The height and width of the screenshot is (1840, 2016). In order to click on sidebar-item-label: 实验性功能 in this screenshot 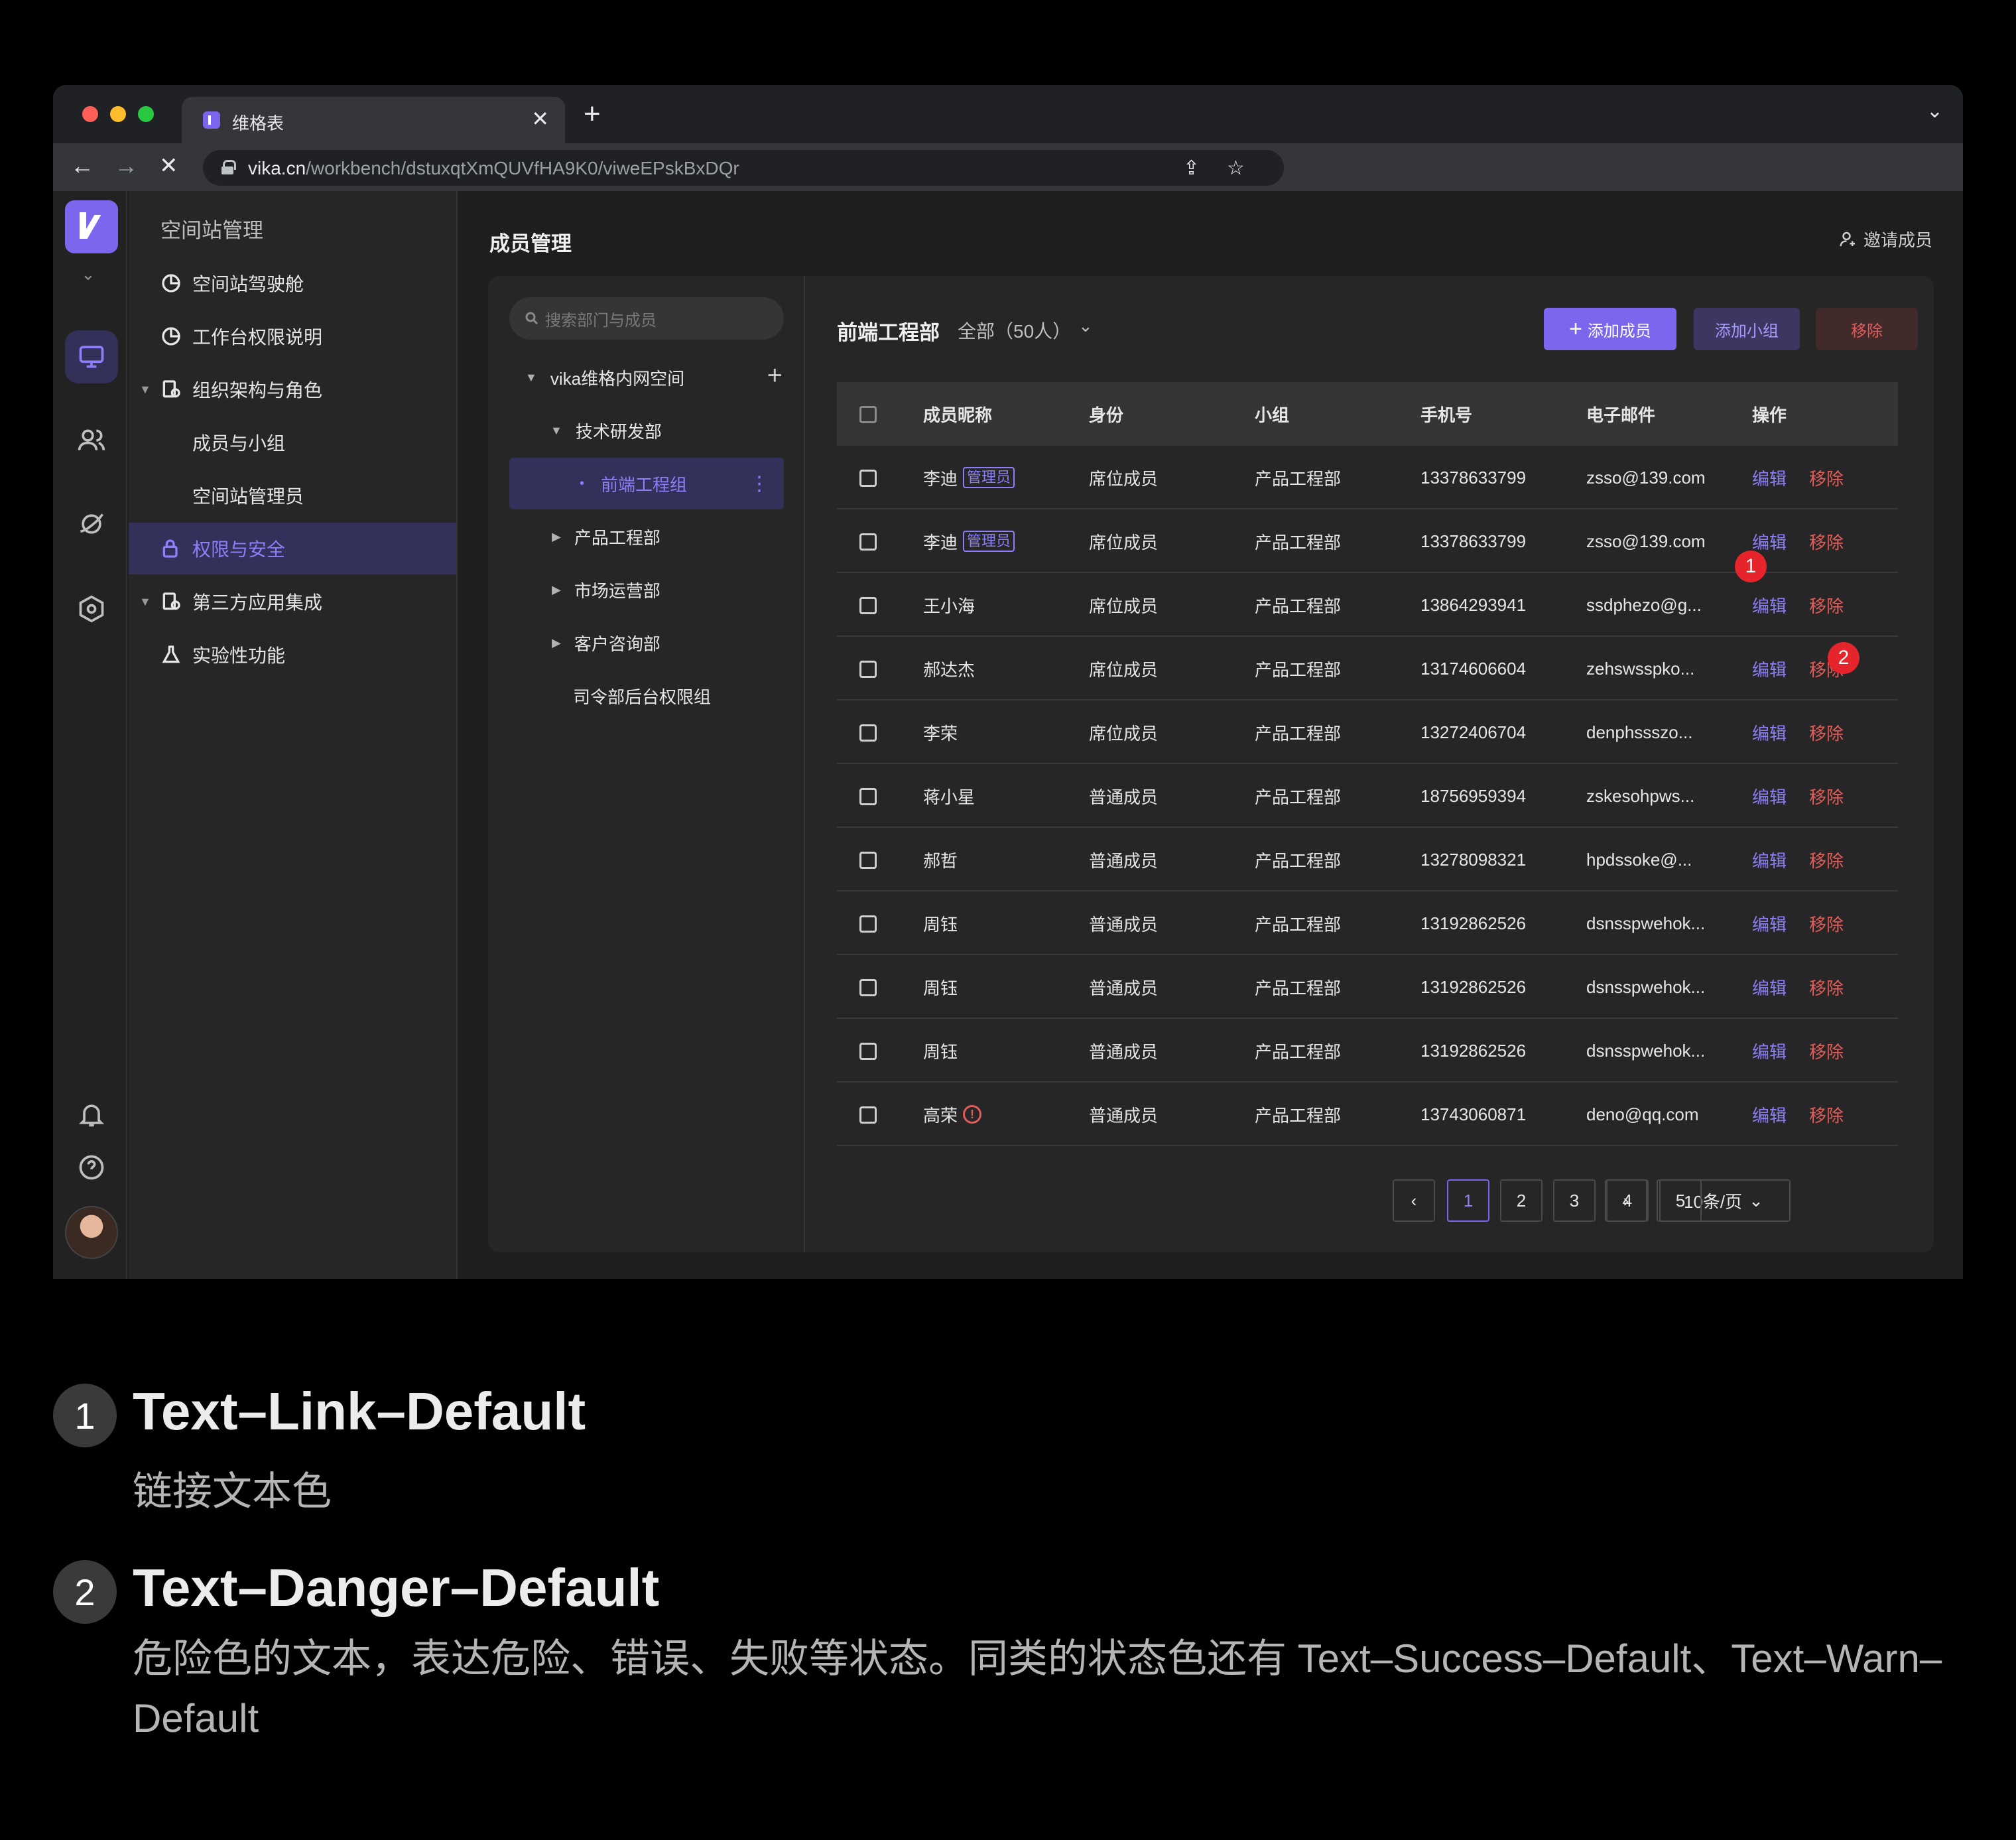, I will do `click(239, 655)`.